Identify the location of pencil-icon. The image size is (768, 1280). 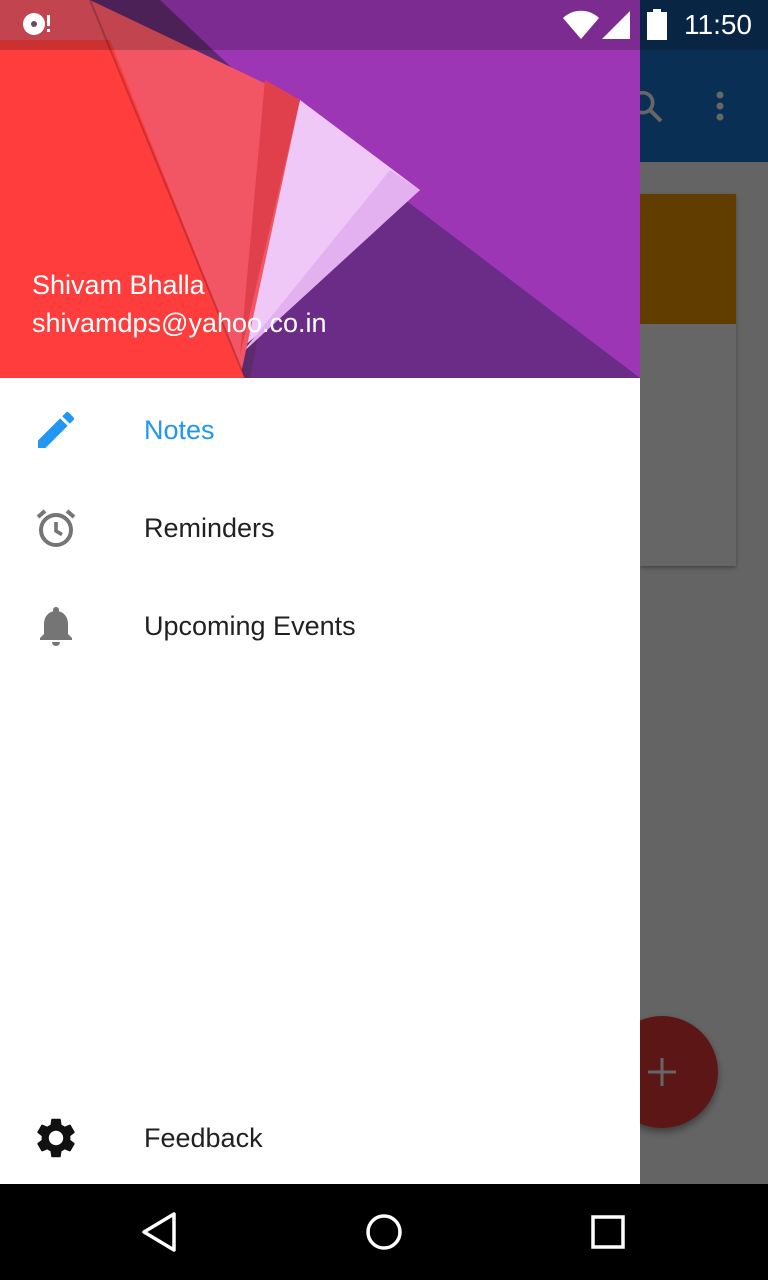
(56, 429).